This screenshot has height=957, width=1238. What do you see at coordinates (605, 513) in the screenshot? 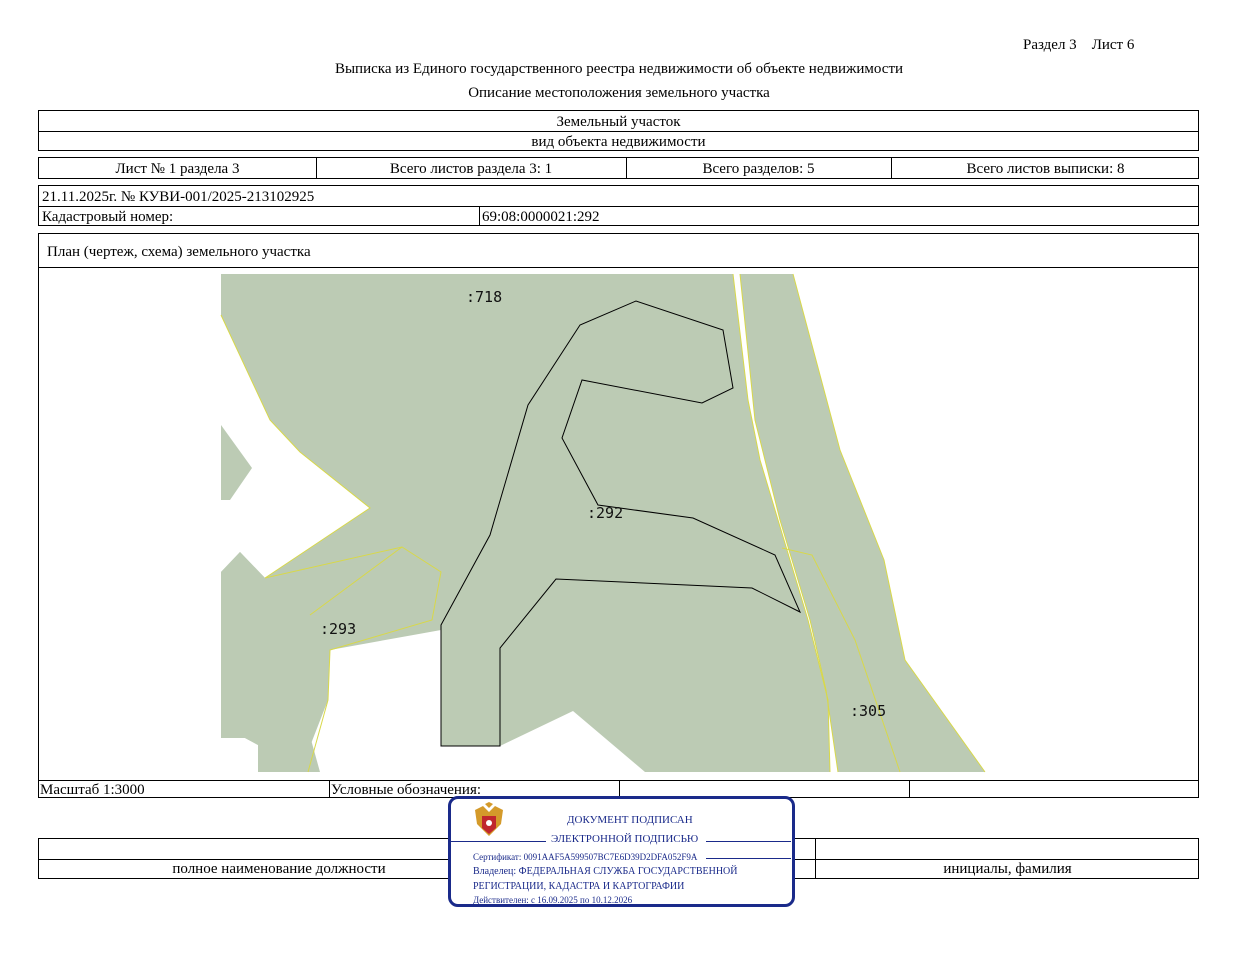
I see `label-292: :292` at bounding box center [605, 513].